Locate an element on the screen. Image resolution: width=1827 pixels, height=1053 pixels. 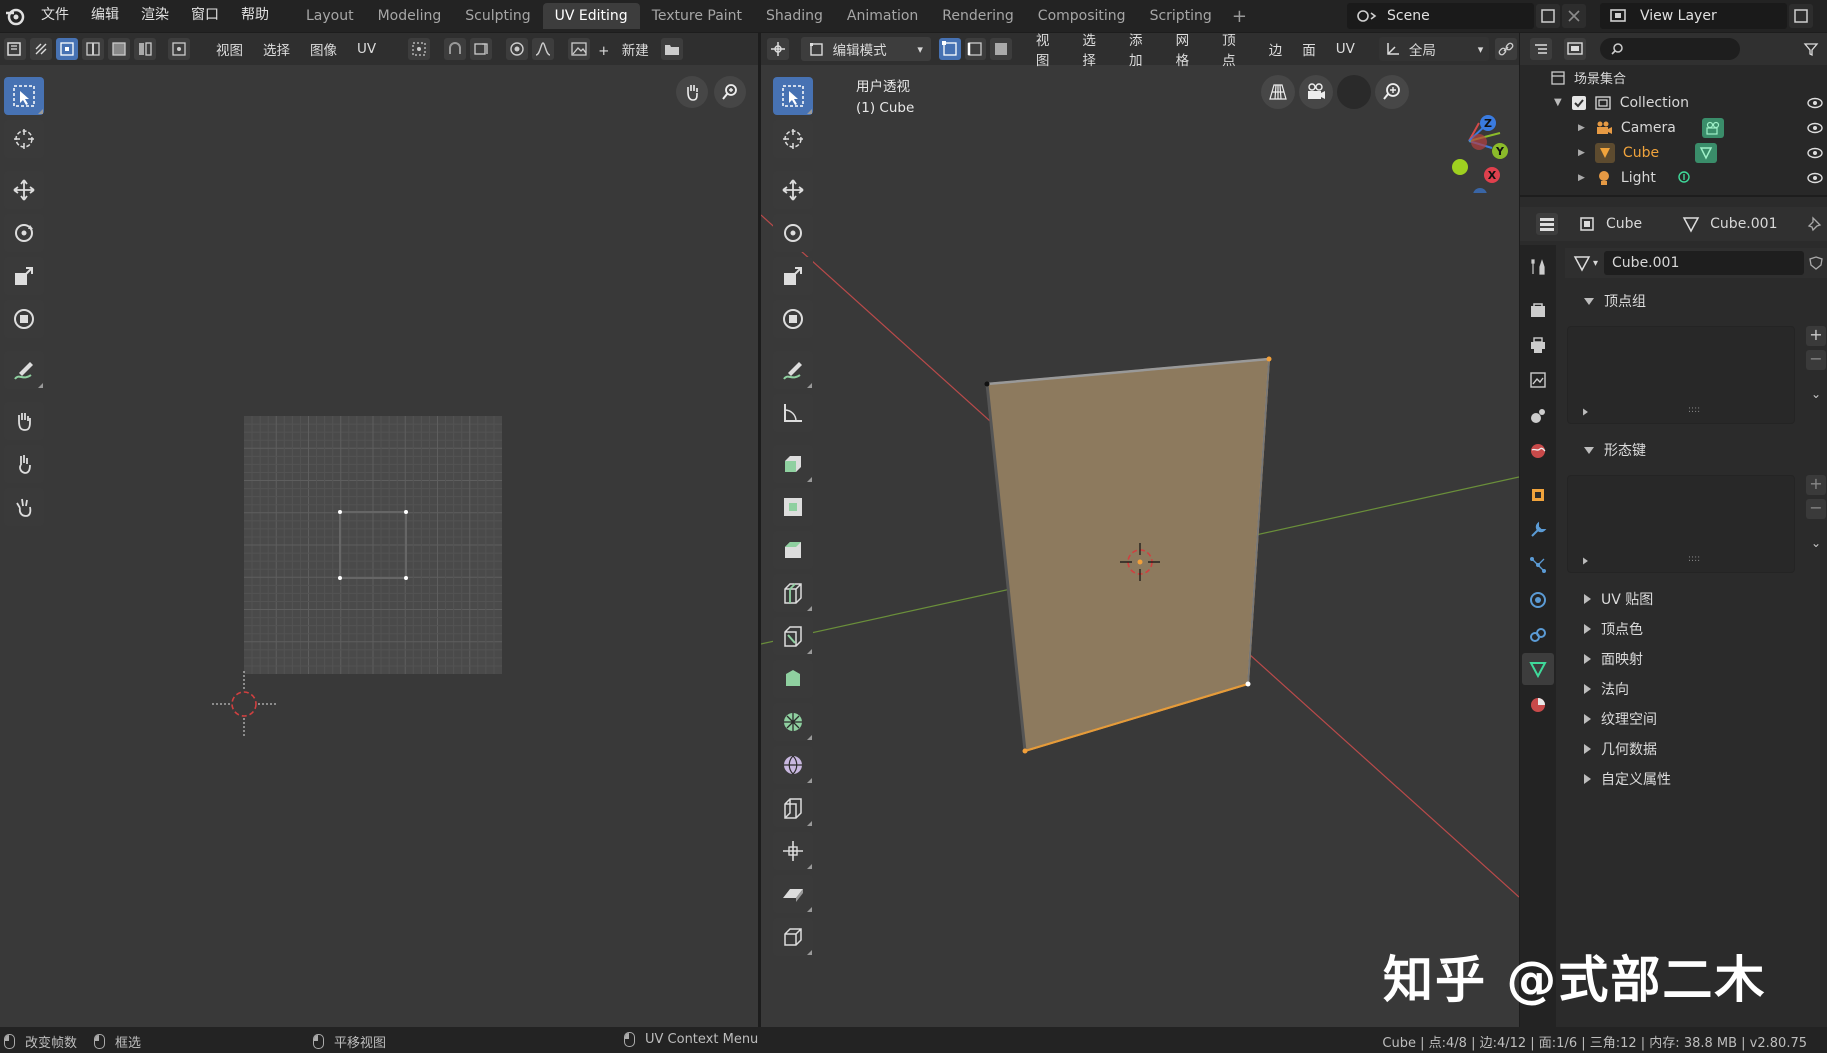
falloff-icon is located at coordinates (543, 49).